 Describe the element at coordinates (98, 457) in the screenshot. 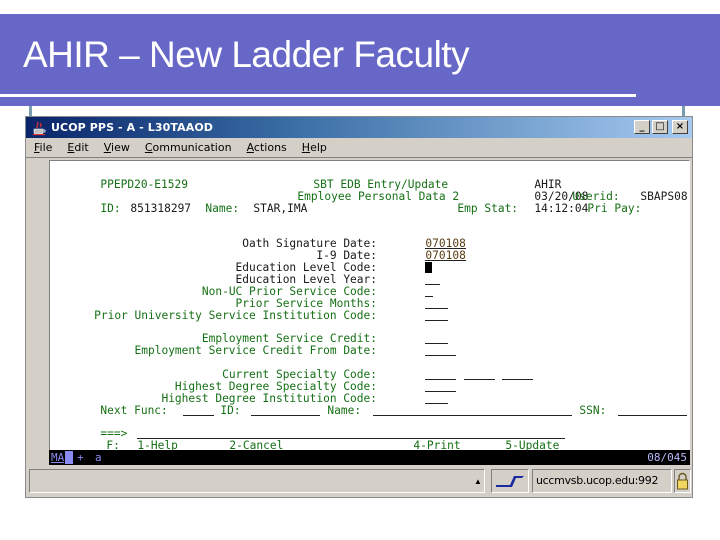

I see `oia-indicator: a` at that location.